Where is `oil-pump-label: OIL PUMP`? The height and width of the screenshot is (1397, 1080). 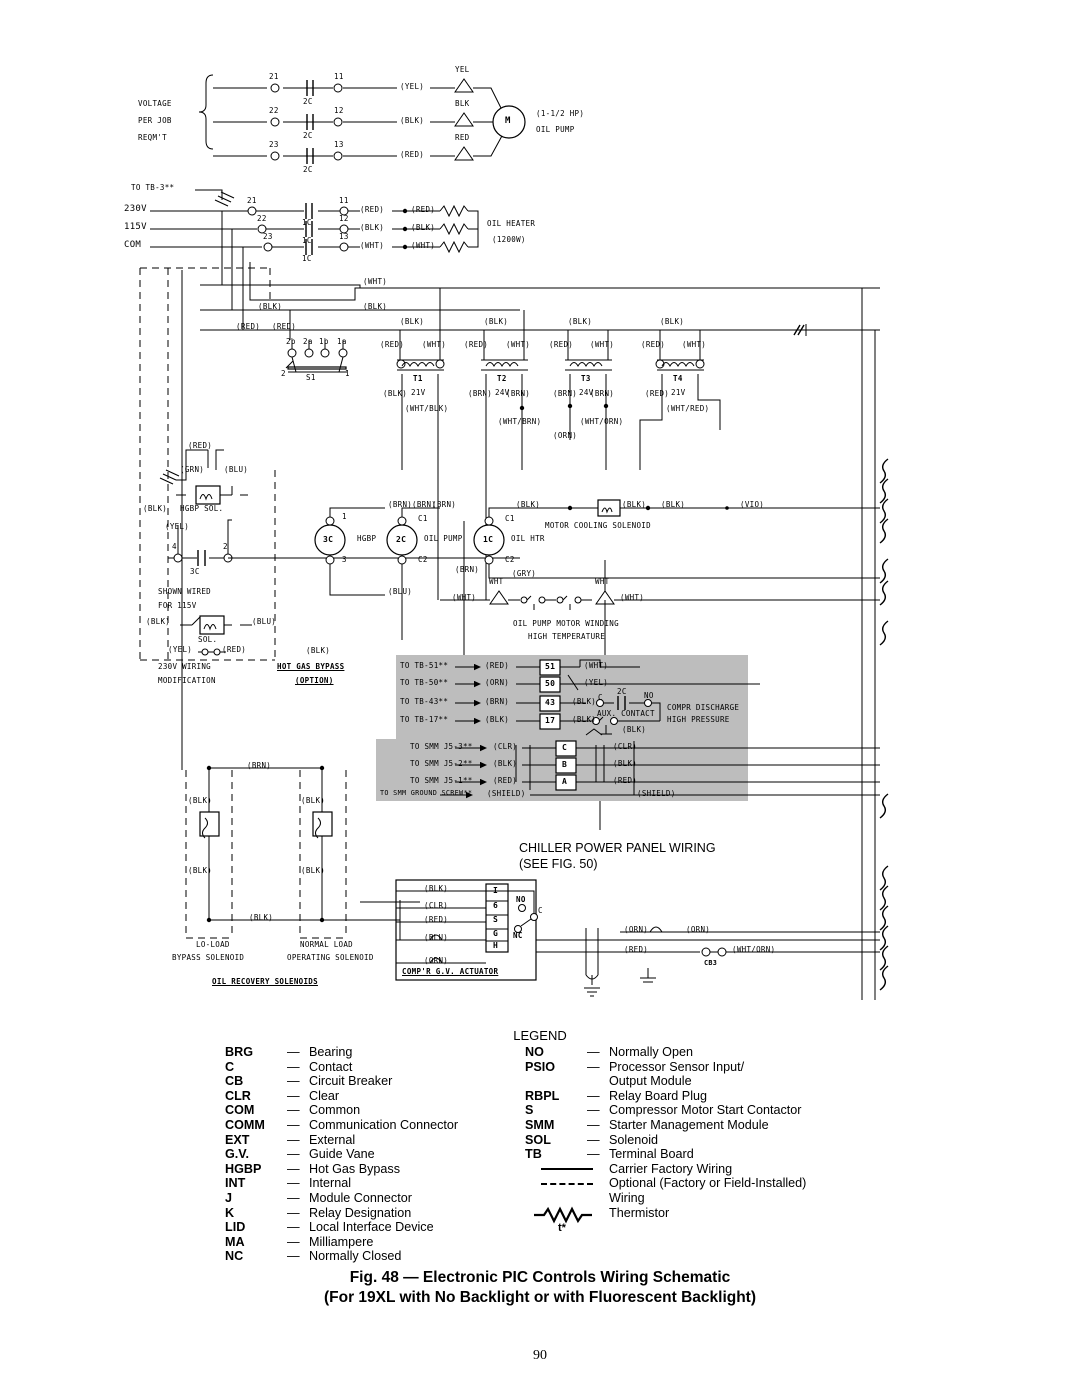 oil-pump-label: OIL PUMP is located at coordinates (555, 129).